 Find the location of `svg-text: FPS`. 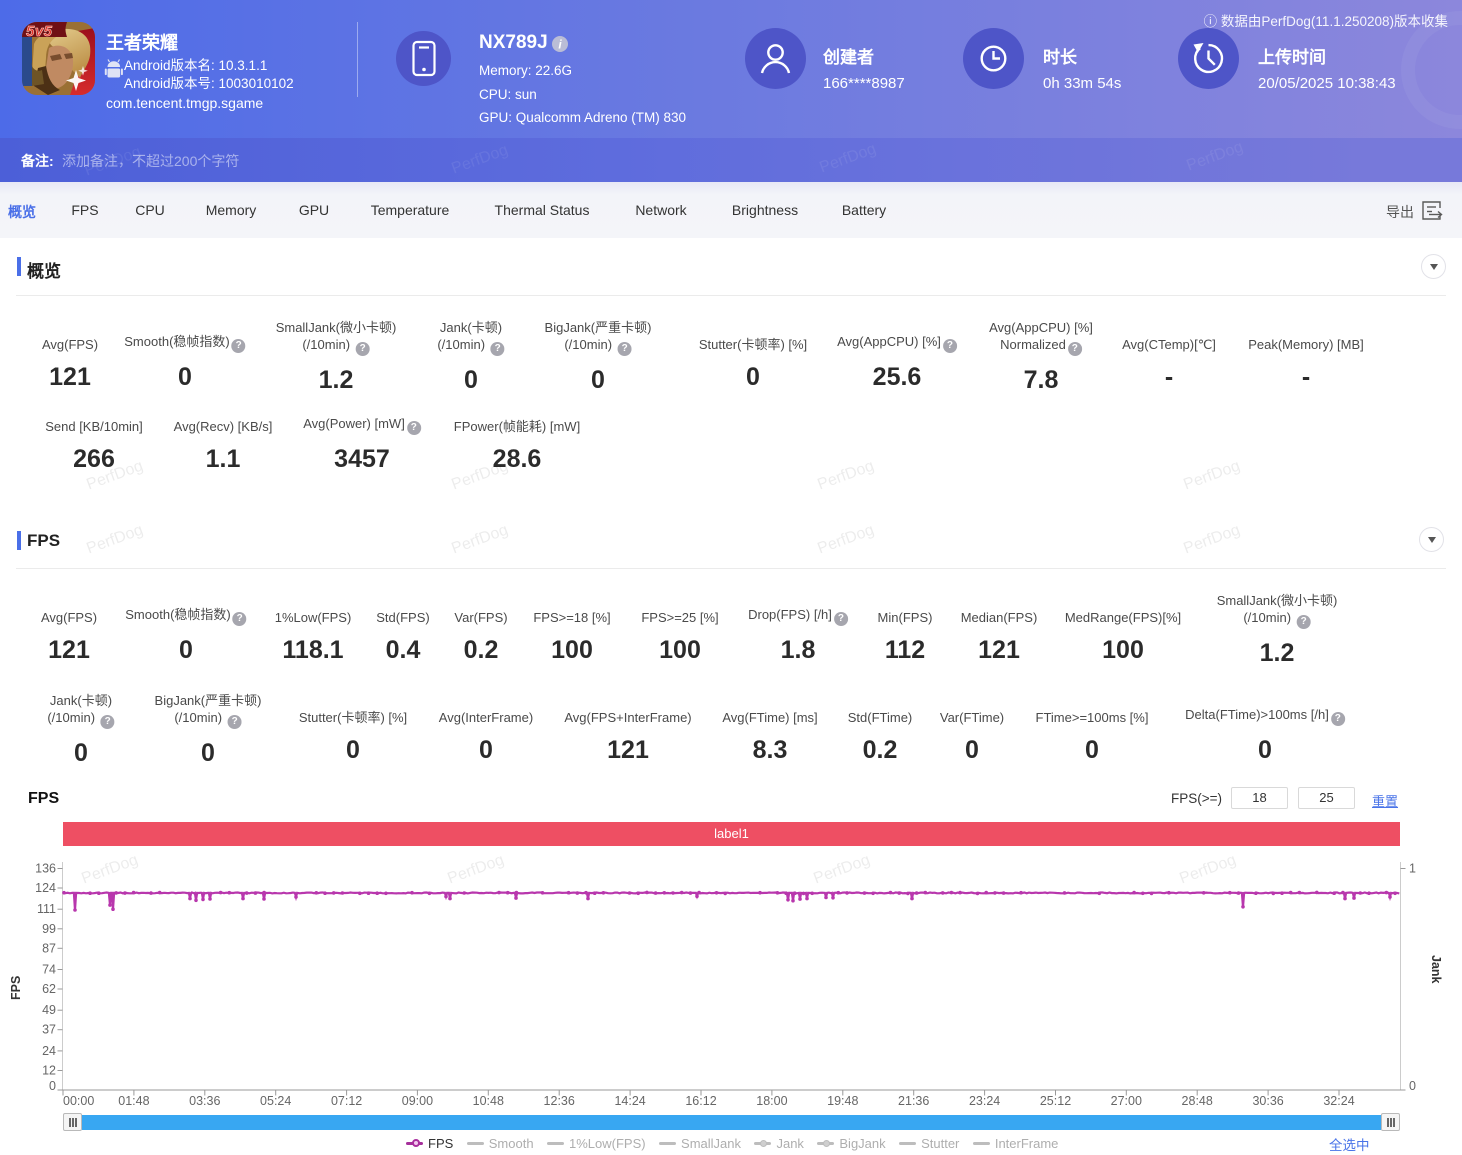

svg-text: FPS is located at coordinates (16, 988).